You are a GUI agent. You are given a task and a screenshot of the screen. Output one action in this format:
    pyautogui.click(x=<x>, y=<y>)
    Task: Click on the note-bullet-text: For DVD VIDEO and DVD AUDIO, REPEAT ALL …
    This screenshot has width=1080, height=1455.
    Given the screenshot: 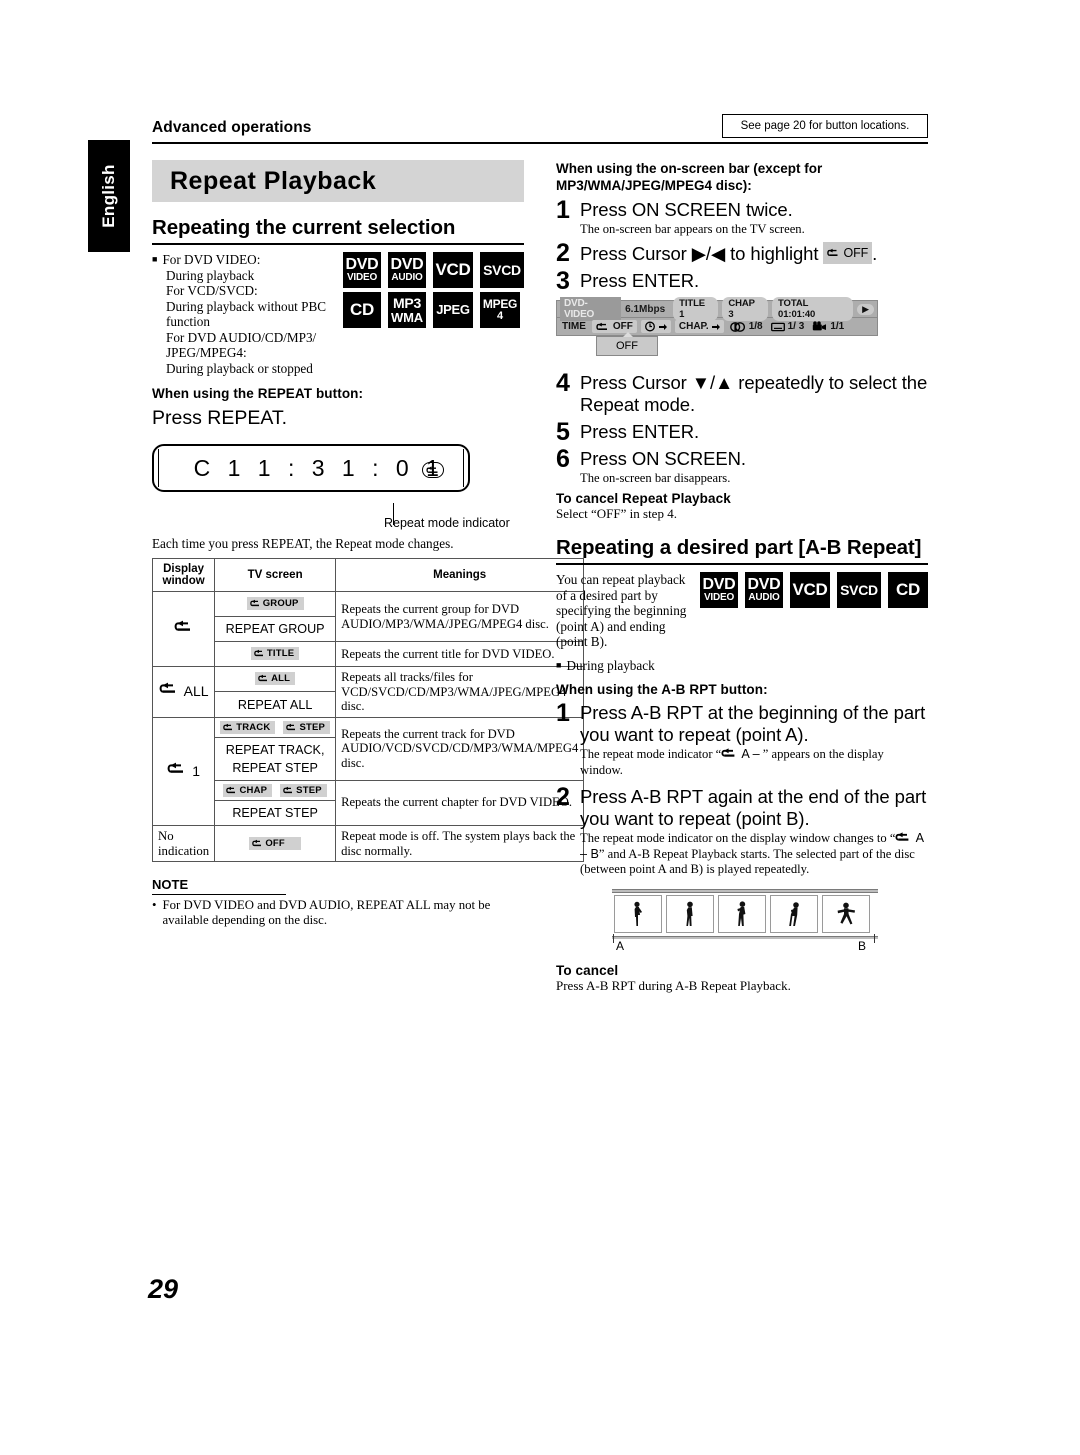 What is the action you would take?
    pyautogui.click(x=326, y=913)
    